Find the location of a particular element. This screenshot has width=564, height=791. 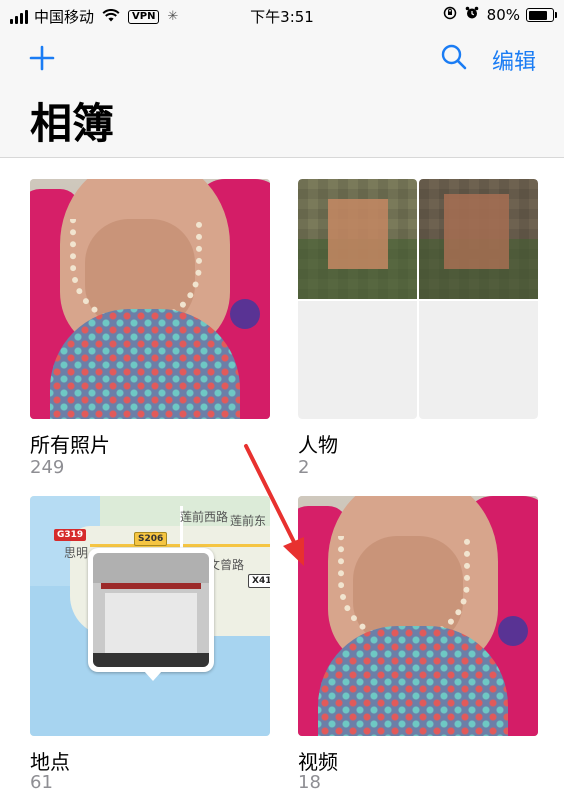

wifi-icon is located at coordinates (111, 17).